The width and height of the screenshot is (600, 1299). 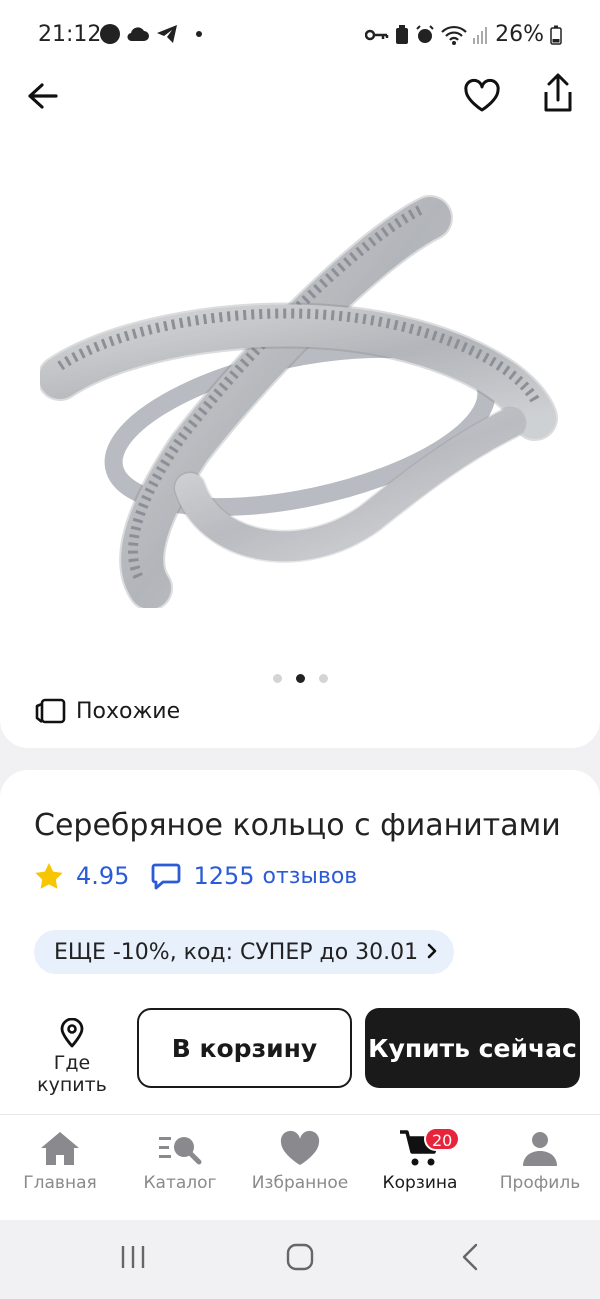 I want to click on product-title: Серебряное кольцо с фианитами, so click(x=297, y=825).